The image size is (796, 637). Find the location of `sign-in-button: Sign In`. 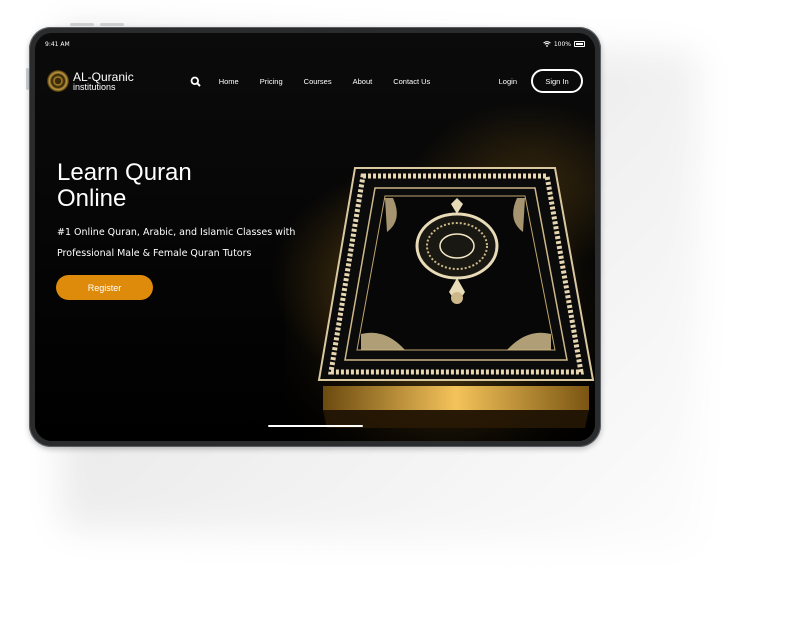

sign-in-button: Sign In is located at coordinates (557, 81).